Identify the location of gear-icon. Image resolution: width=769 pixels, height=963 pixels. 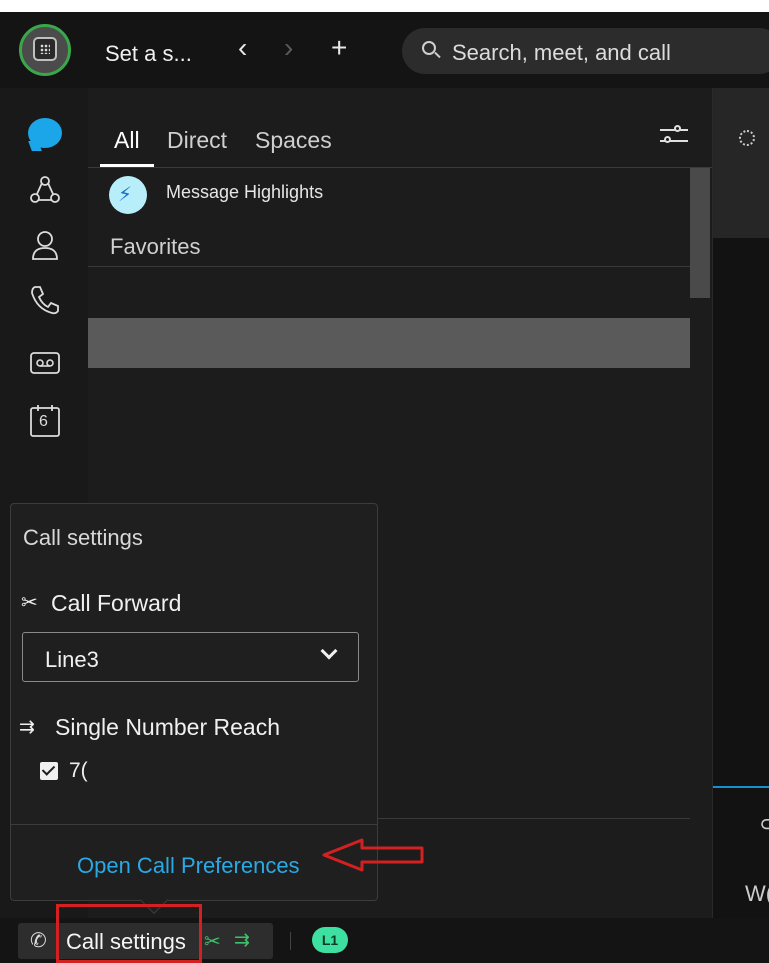
(747, 138).